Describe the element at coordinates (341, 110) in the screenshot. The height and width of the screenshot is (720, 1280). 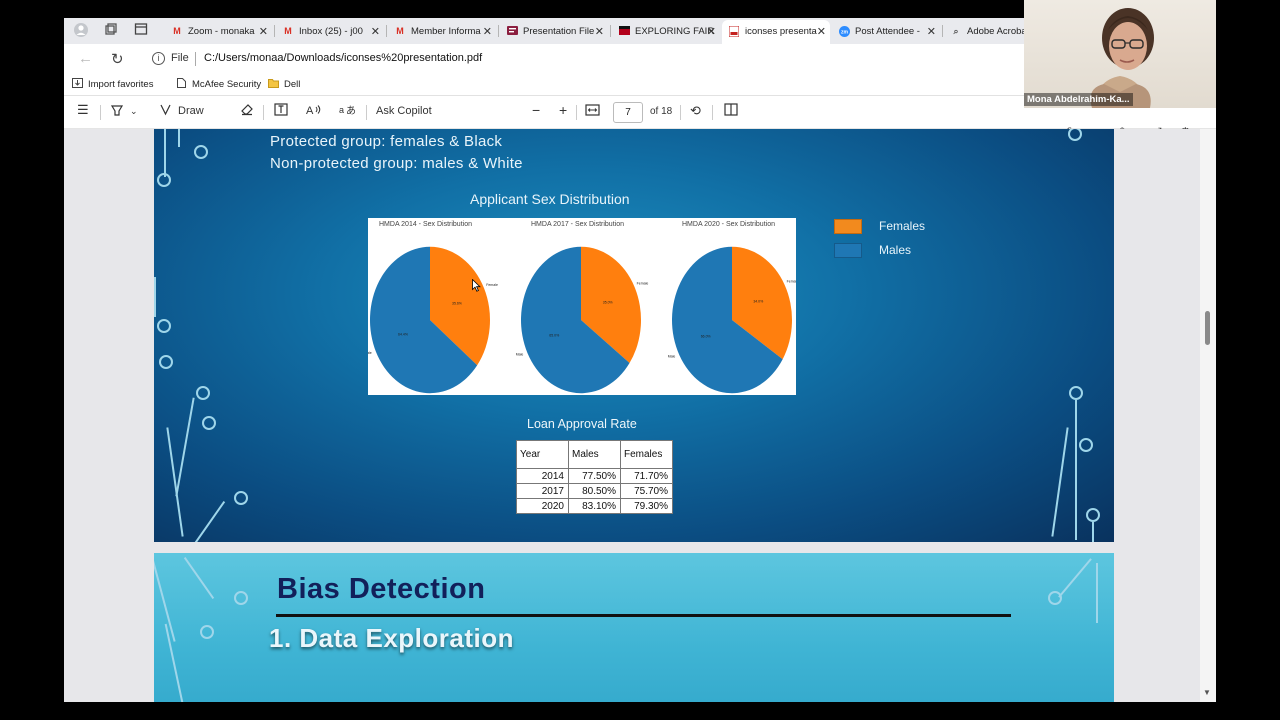
I see `svg-text: a` at that location.